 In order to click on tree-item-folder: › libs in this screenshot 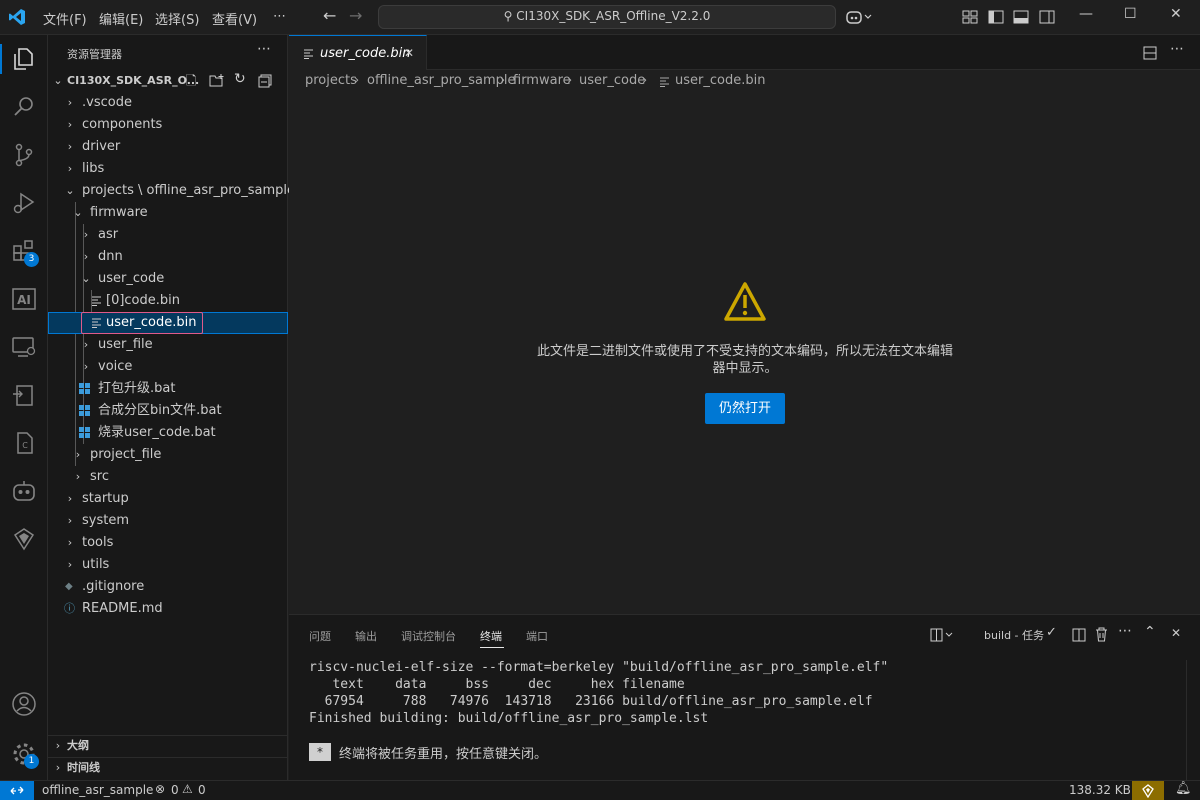, I will do `click(168, 169)`.